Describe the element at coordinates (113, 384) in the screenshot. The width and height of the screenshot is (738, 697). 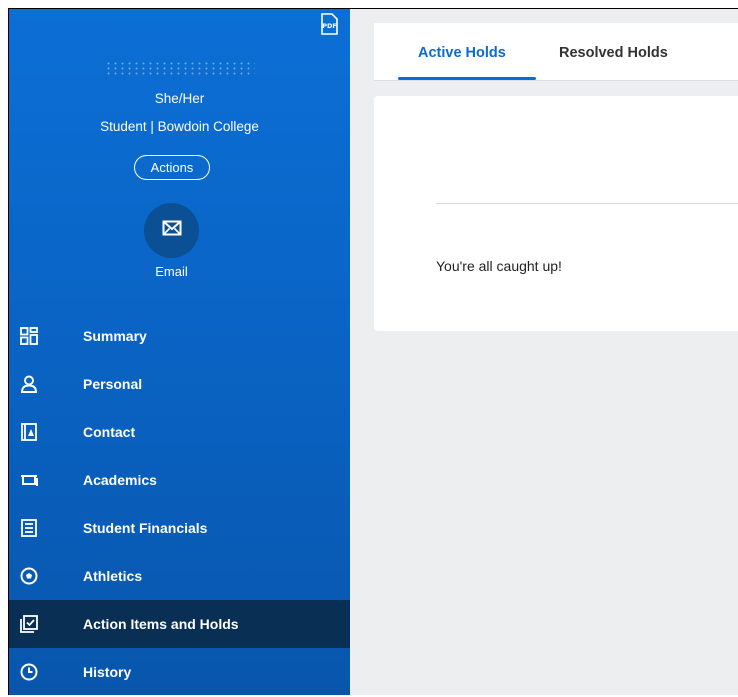
I see `sidebar-item-label: Personal` at that location.